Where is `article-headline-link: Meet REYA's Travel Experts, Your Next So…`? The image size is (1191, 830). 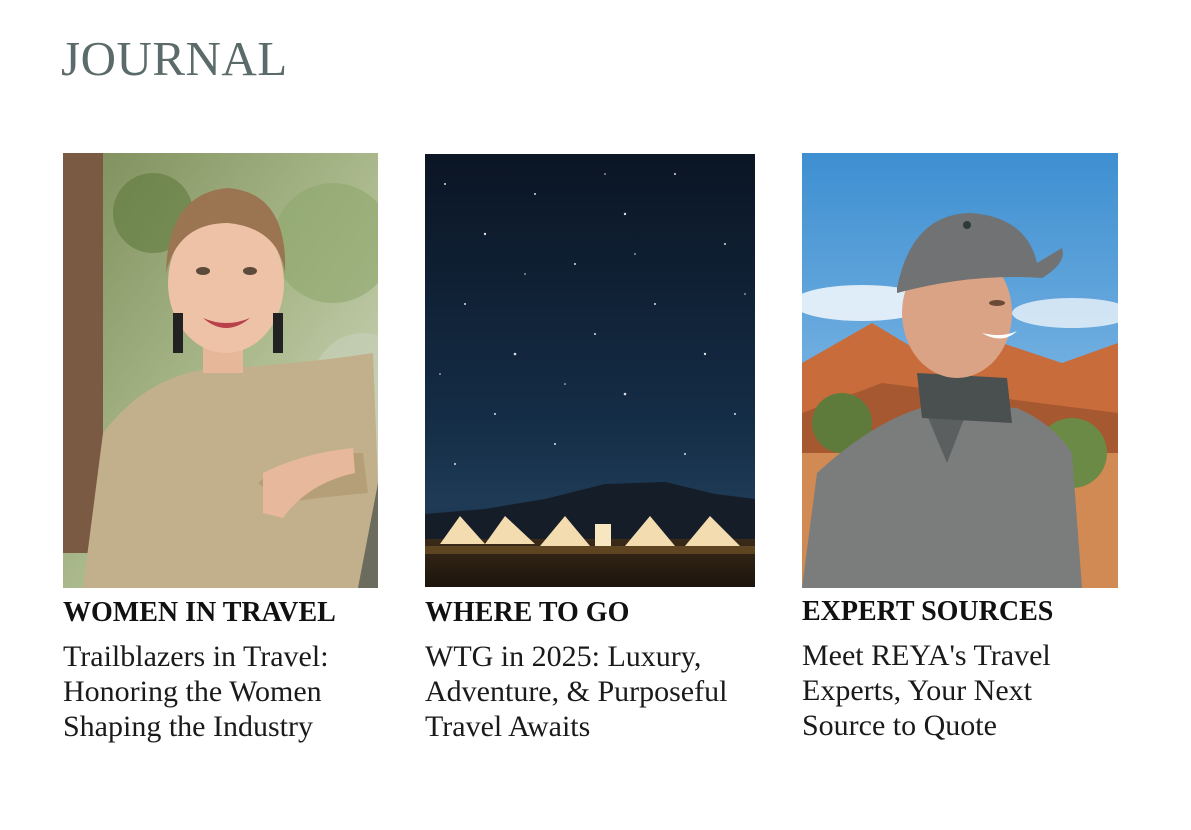
article-headline-link: Meet REYA's Travel Experts, Your Next So… is located at coordinates (960, 690).